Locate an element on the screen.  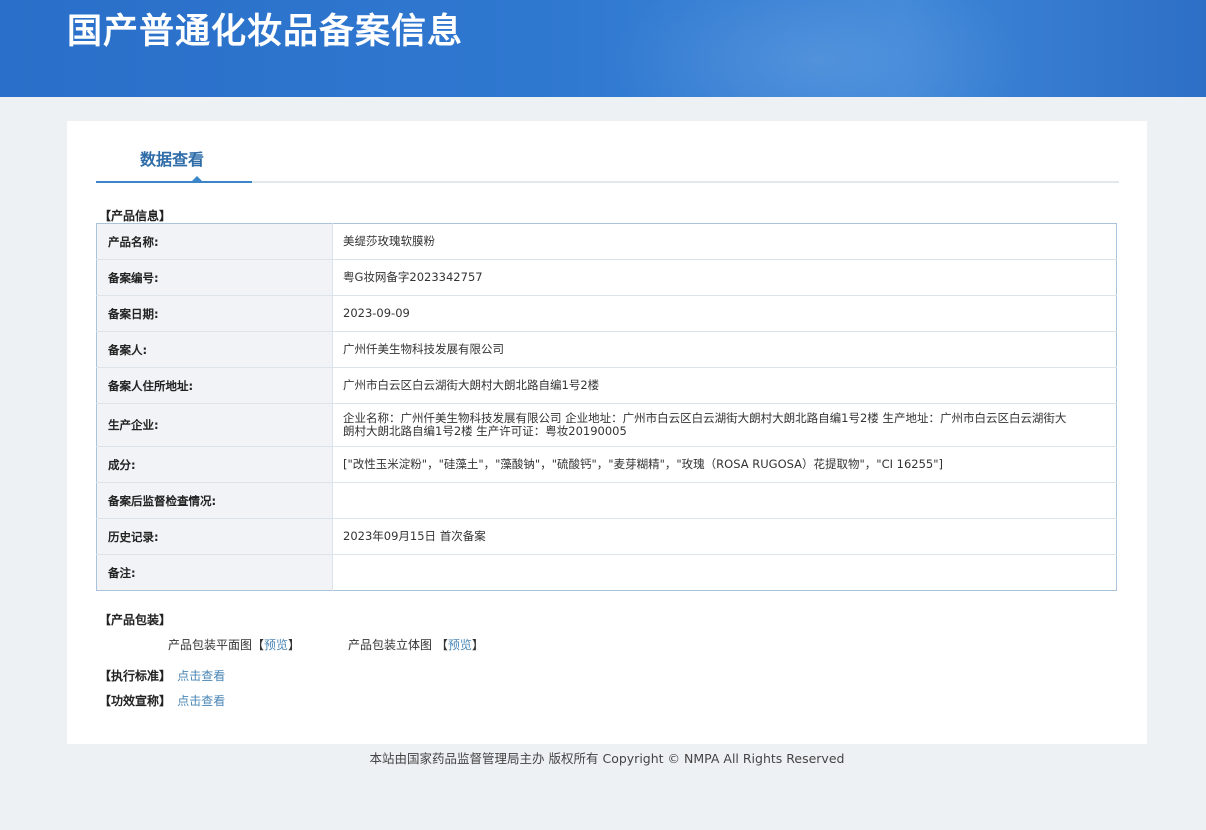
page-header: 国产普通化妆品备案信息 is located at coordinates (603, 48).